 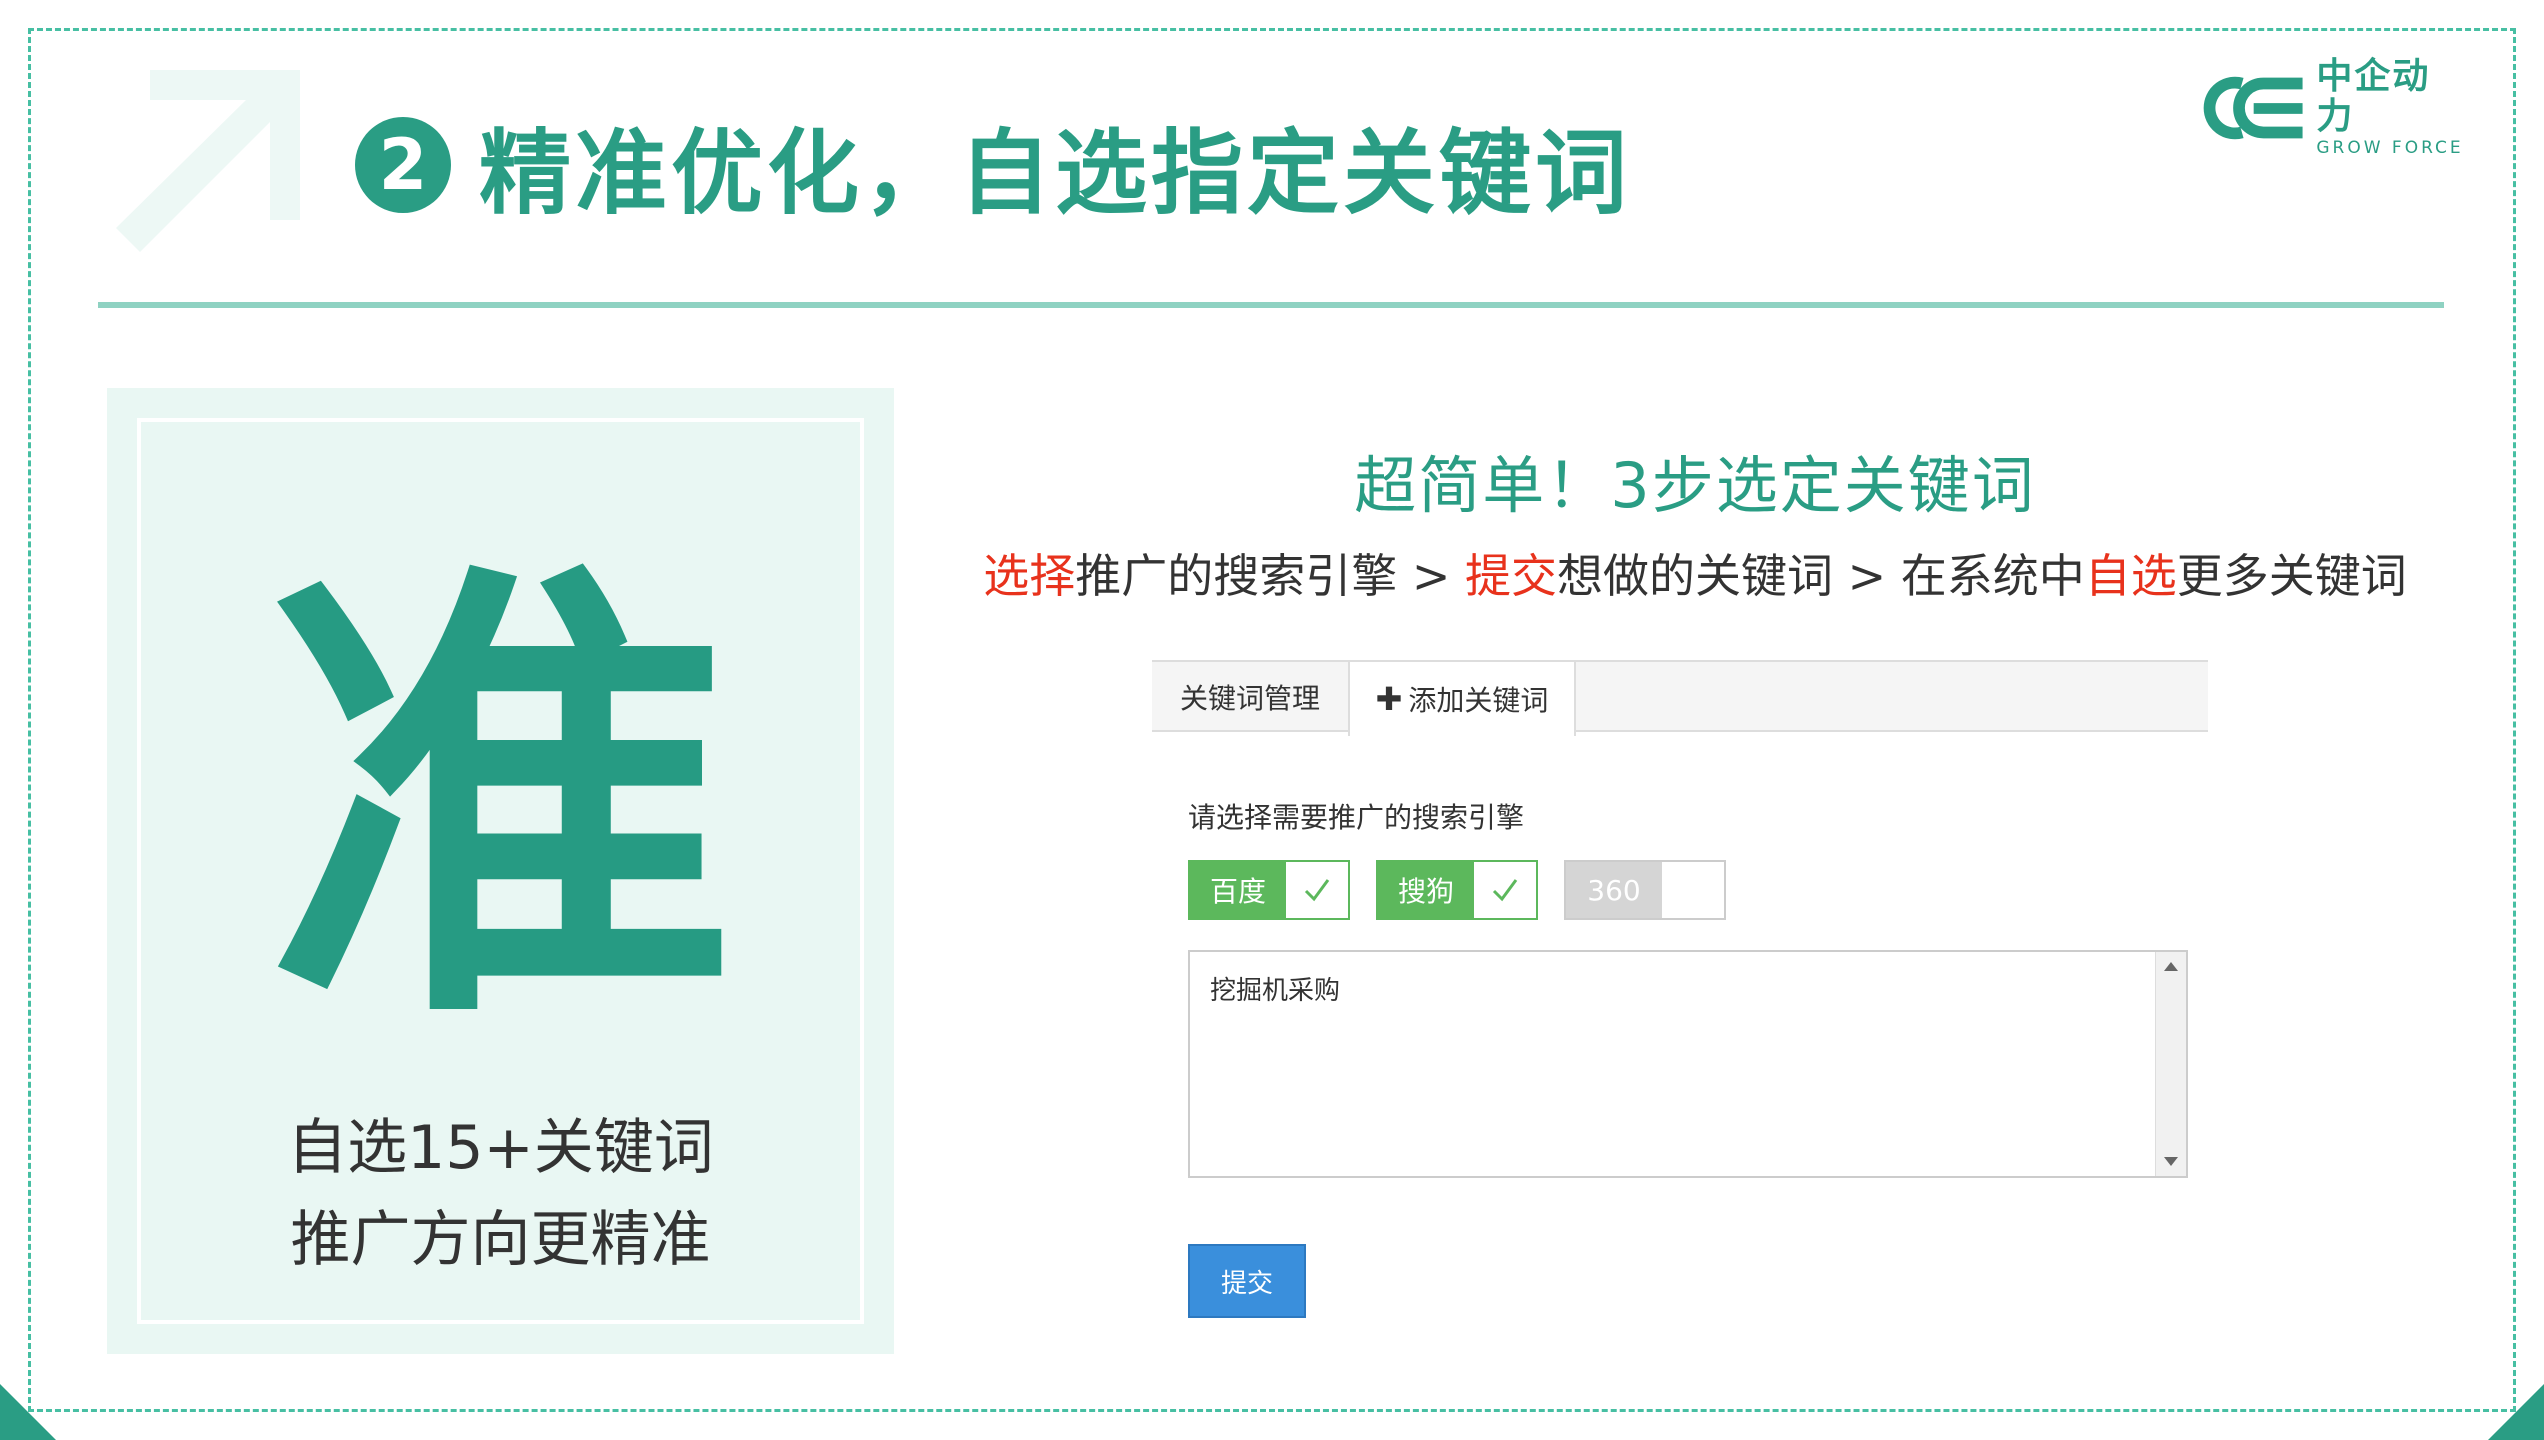 I want to click on step-text-select: 选择, so click(x=1029, y=576).